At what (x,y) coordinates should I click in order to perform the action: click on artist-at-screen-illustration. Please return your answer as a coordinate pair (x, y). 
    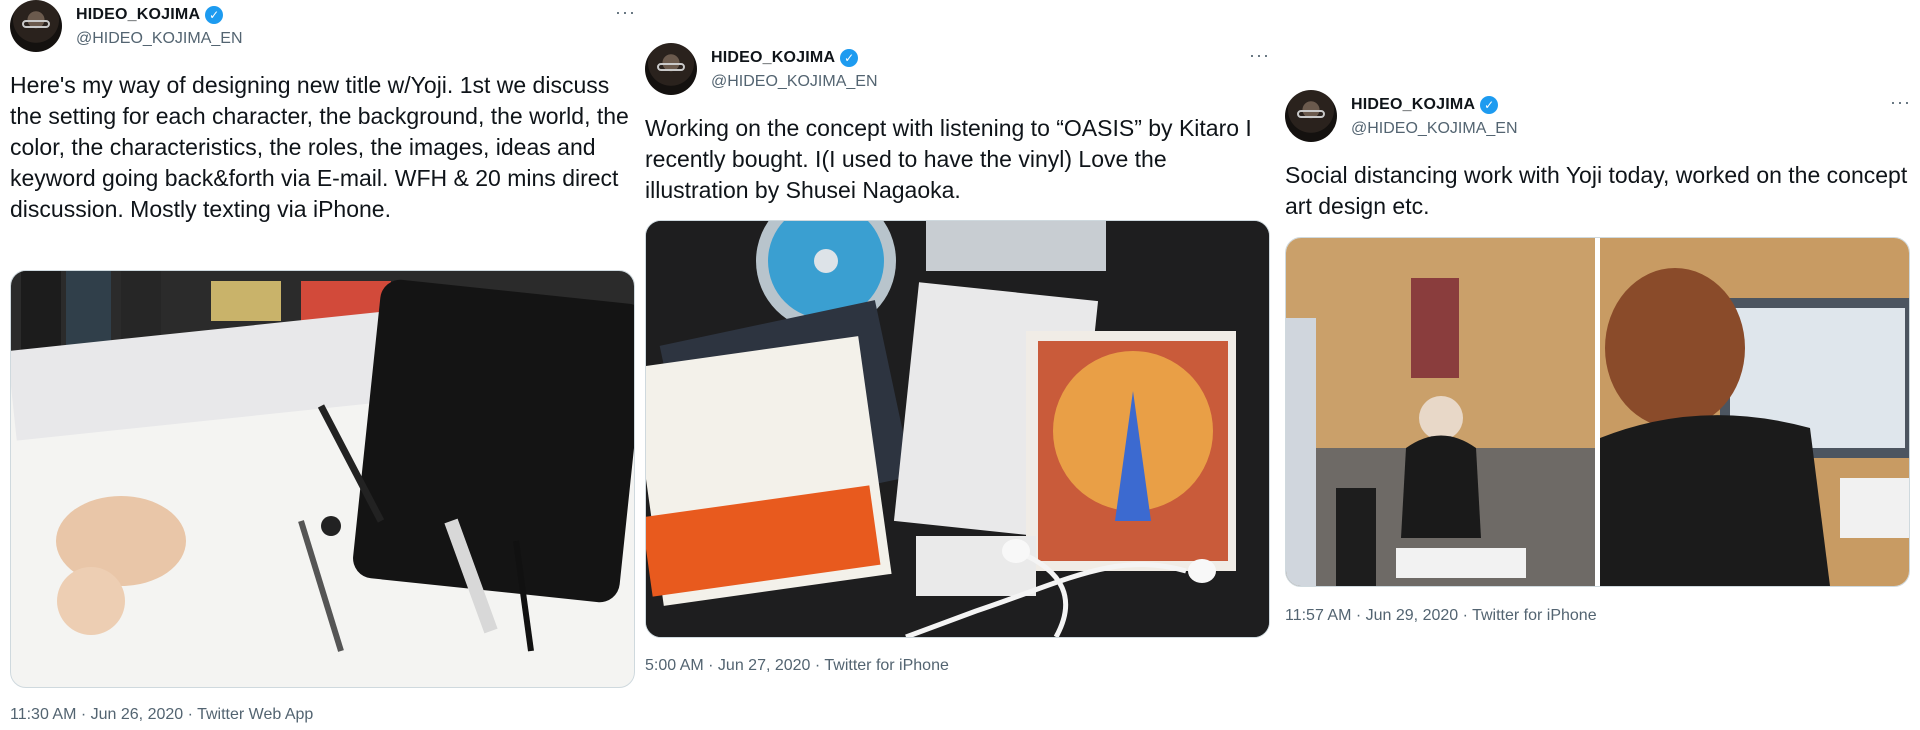
    Looking at the image, I should click on (1754, 412).